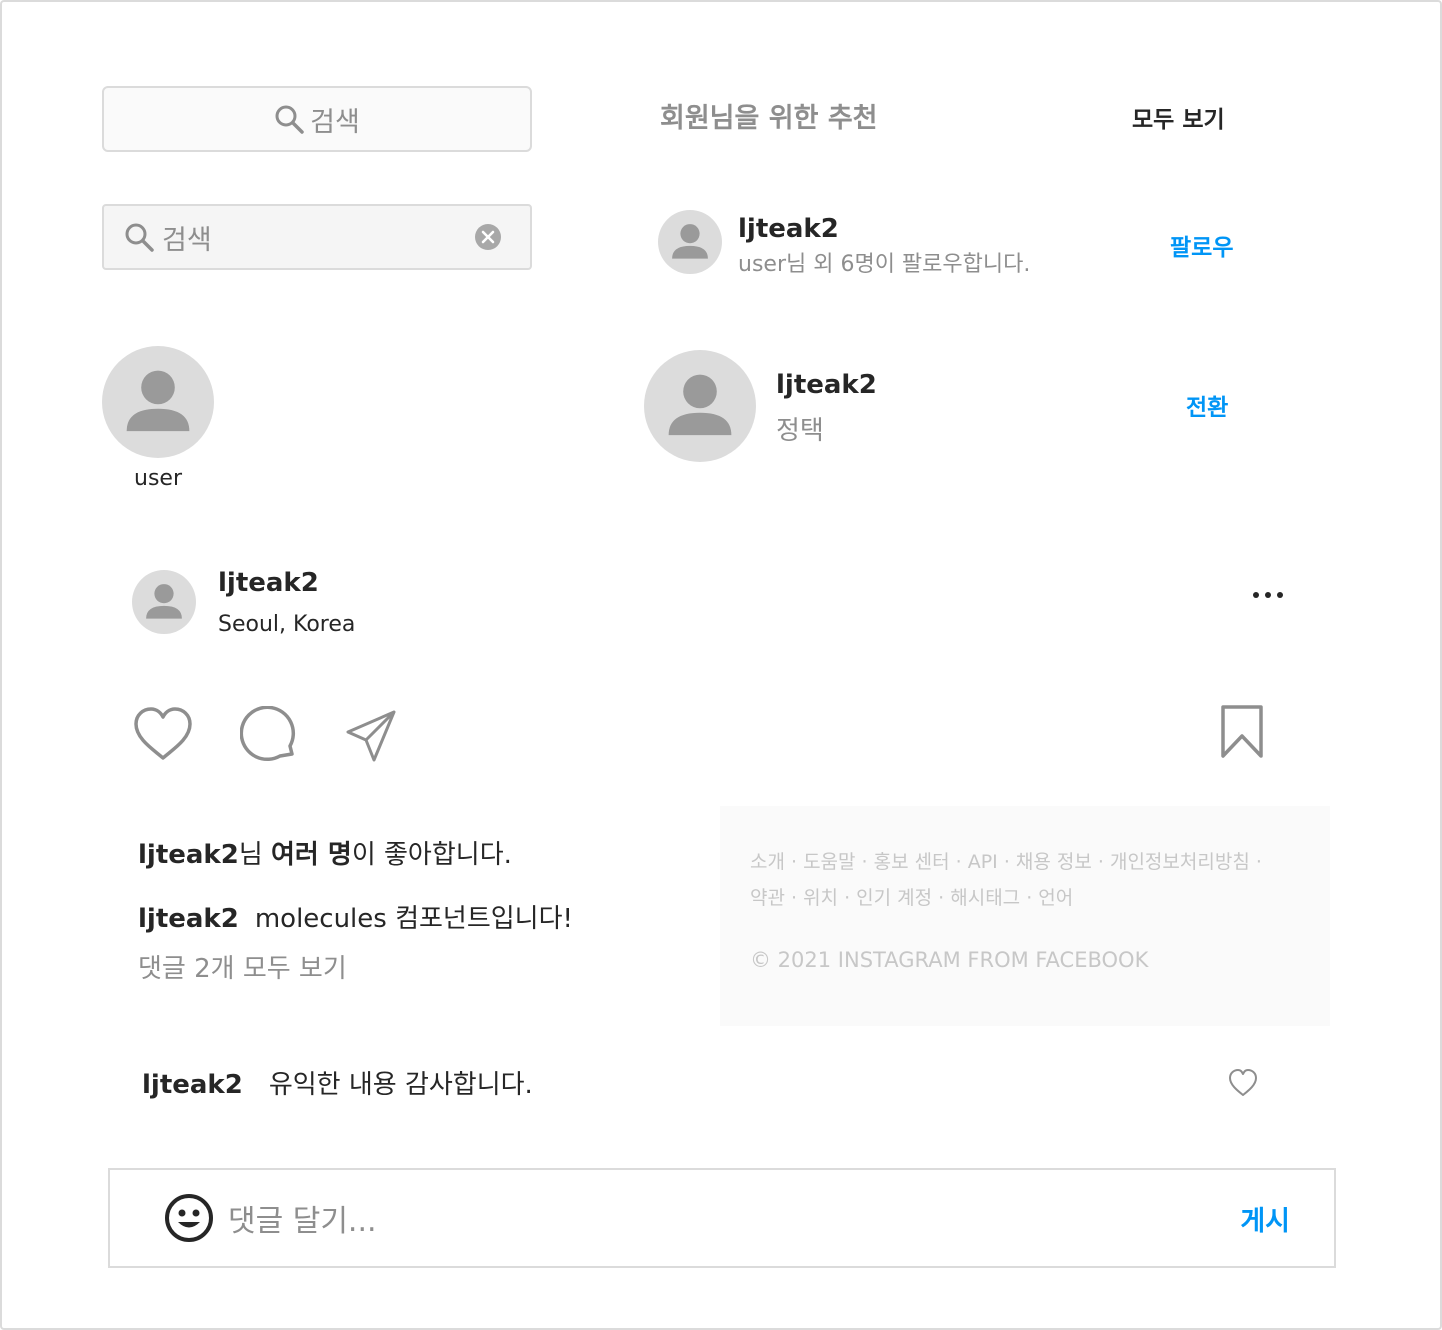  Describe the element at coordinates (286, 624) in the screenshot. I see `post-location: Seoul, Korea` at that location.